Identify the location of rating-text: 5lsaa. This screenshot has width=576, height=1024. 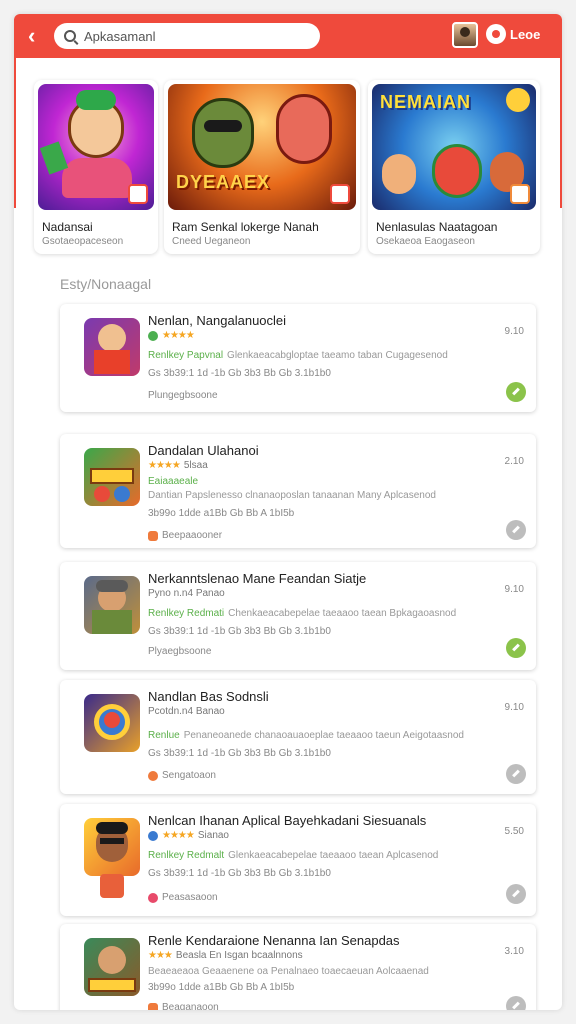
(195, 465).